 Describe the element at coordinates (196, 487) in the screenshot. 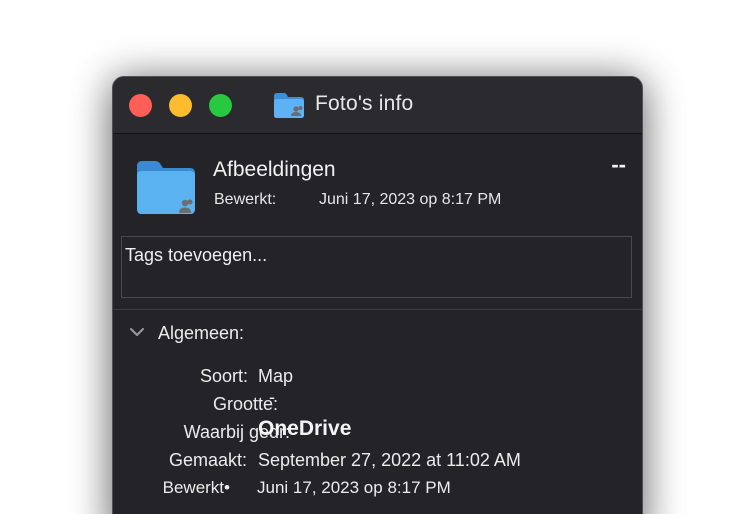

I see `modified-row-label: Bewerkt•` at that location.